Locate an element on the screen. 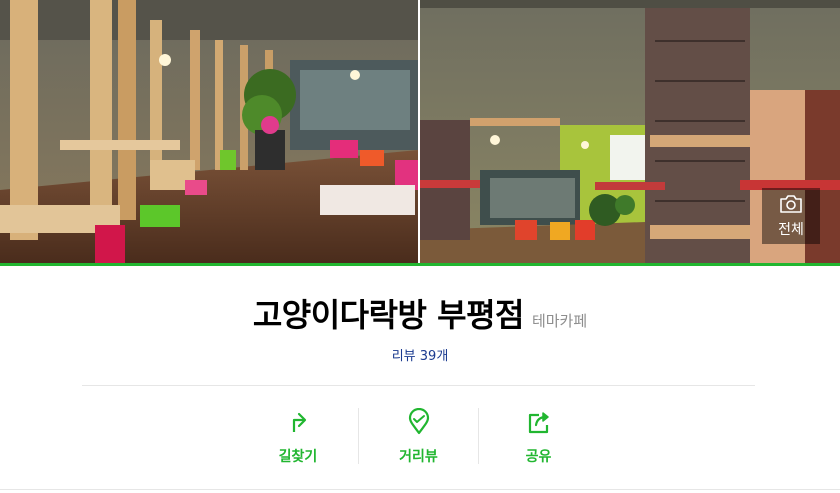 Image resolution: width=840 pixels, height=493 pixels. camera-icon is located at coordinates (791, 204).